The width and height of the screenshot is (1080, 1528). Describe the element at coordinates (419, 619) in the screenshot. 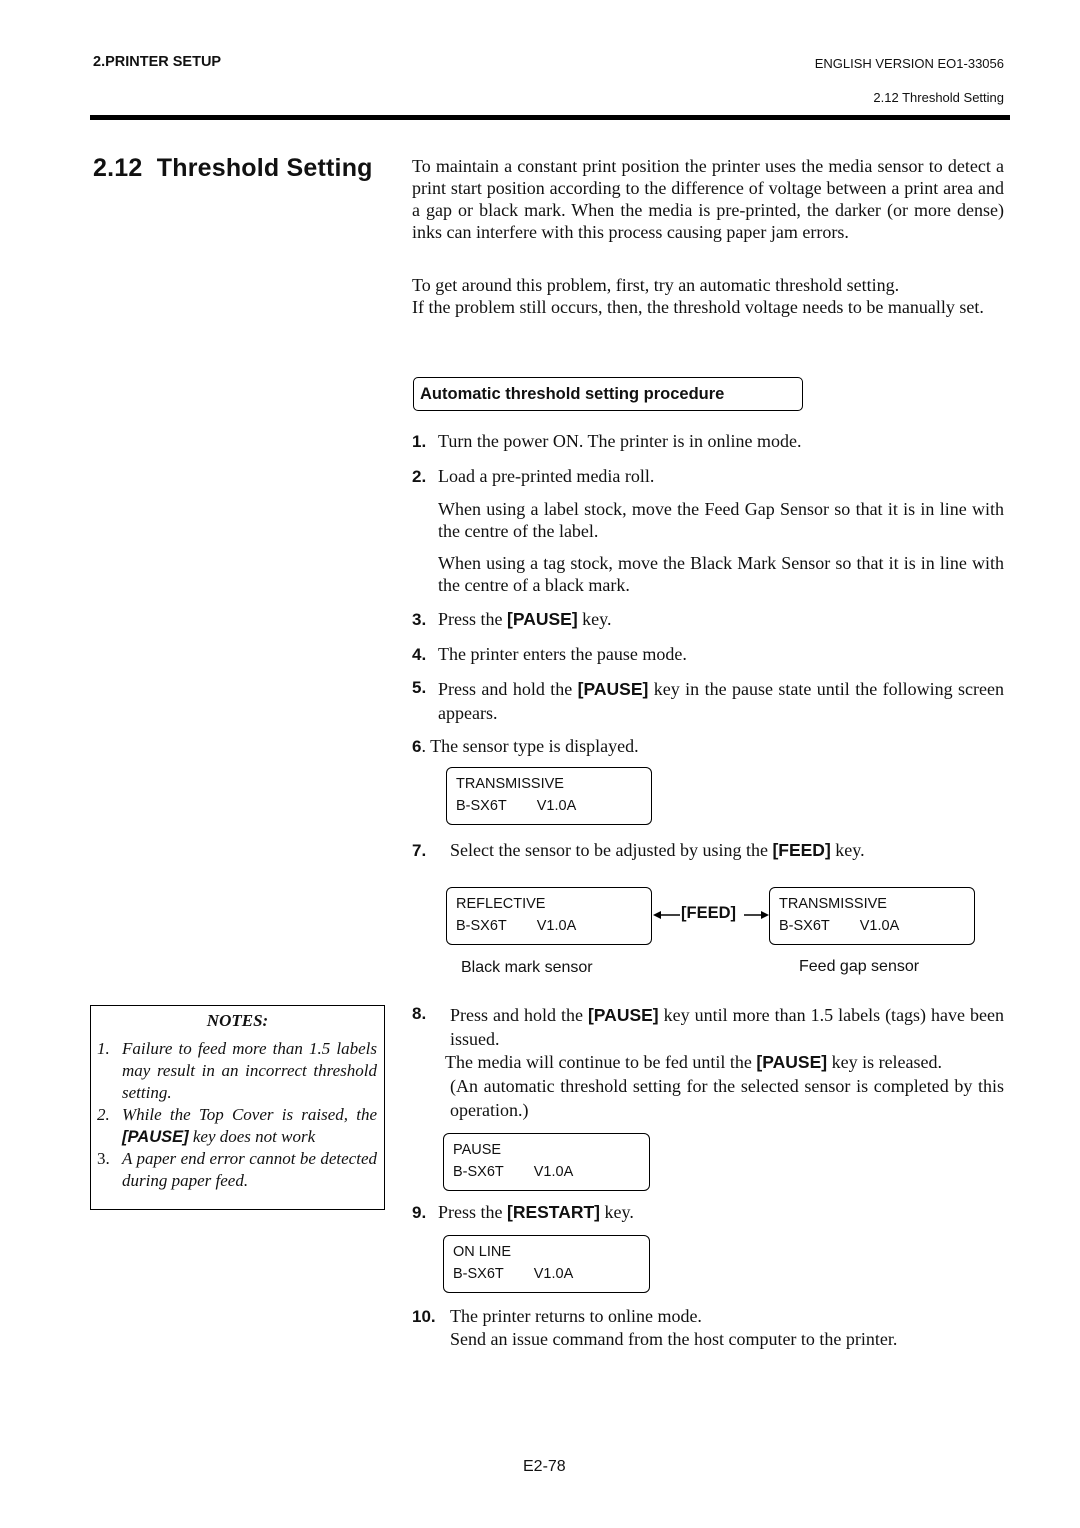

I see `step-number: 3.` at that location.